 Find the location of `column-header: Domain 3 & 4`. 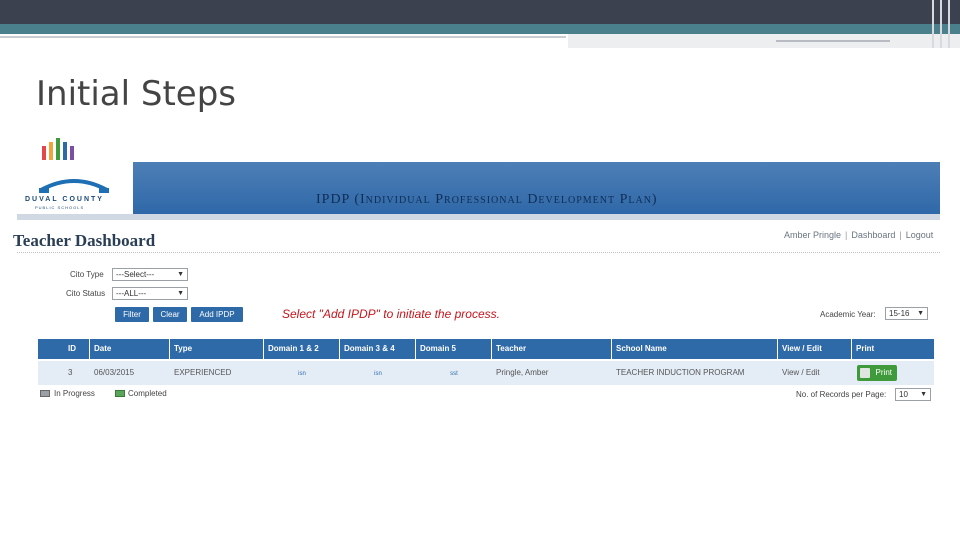

column-header: Domain 3 & 4 is located at coordinates (378, 349).